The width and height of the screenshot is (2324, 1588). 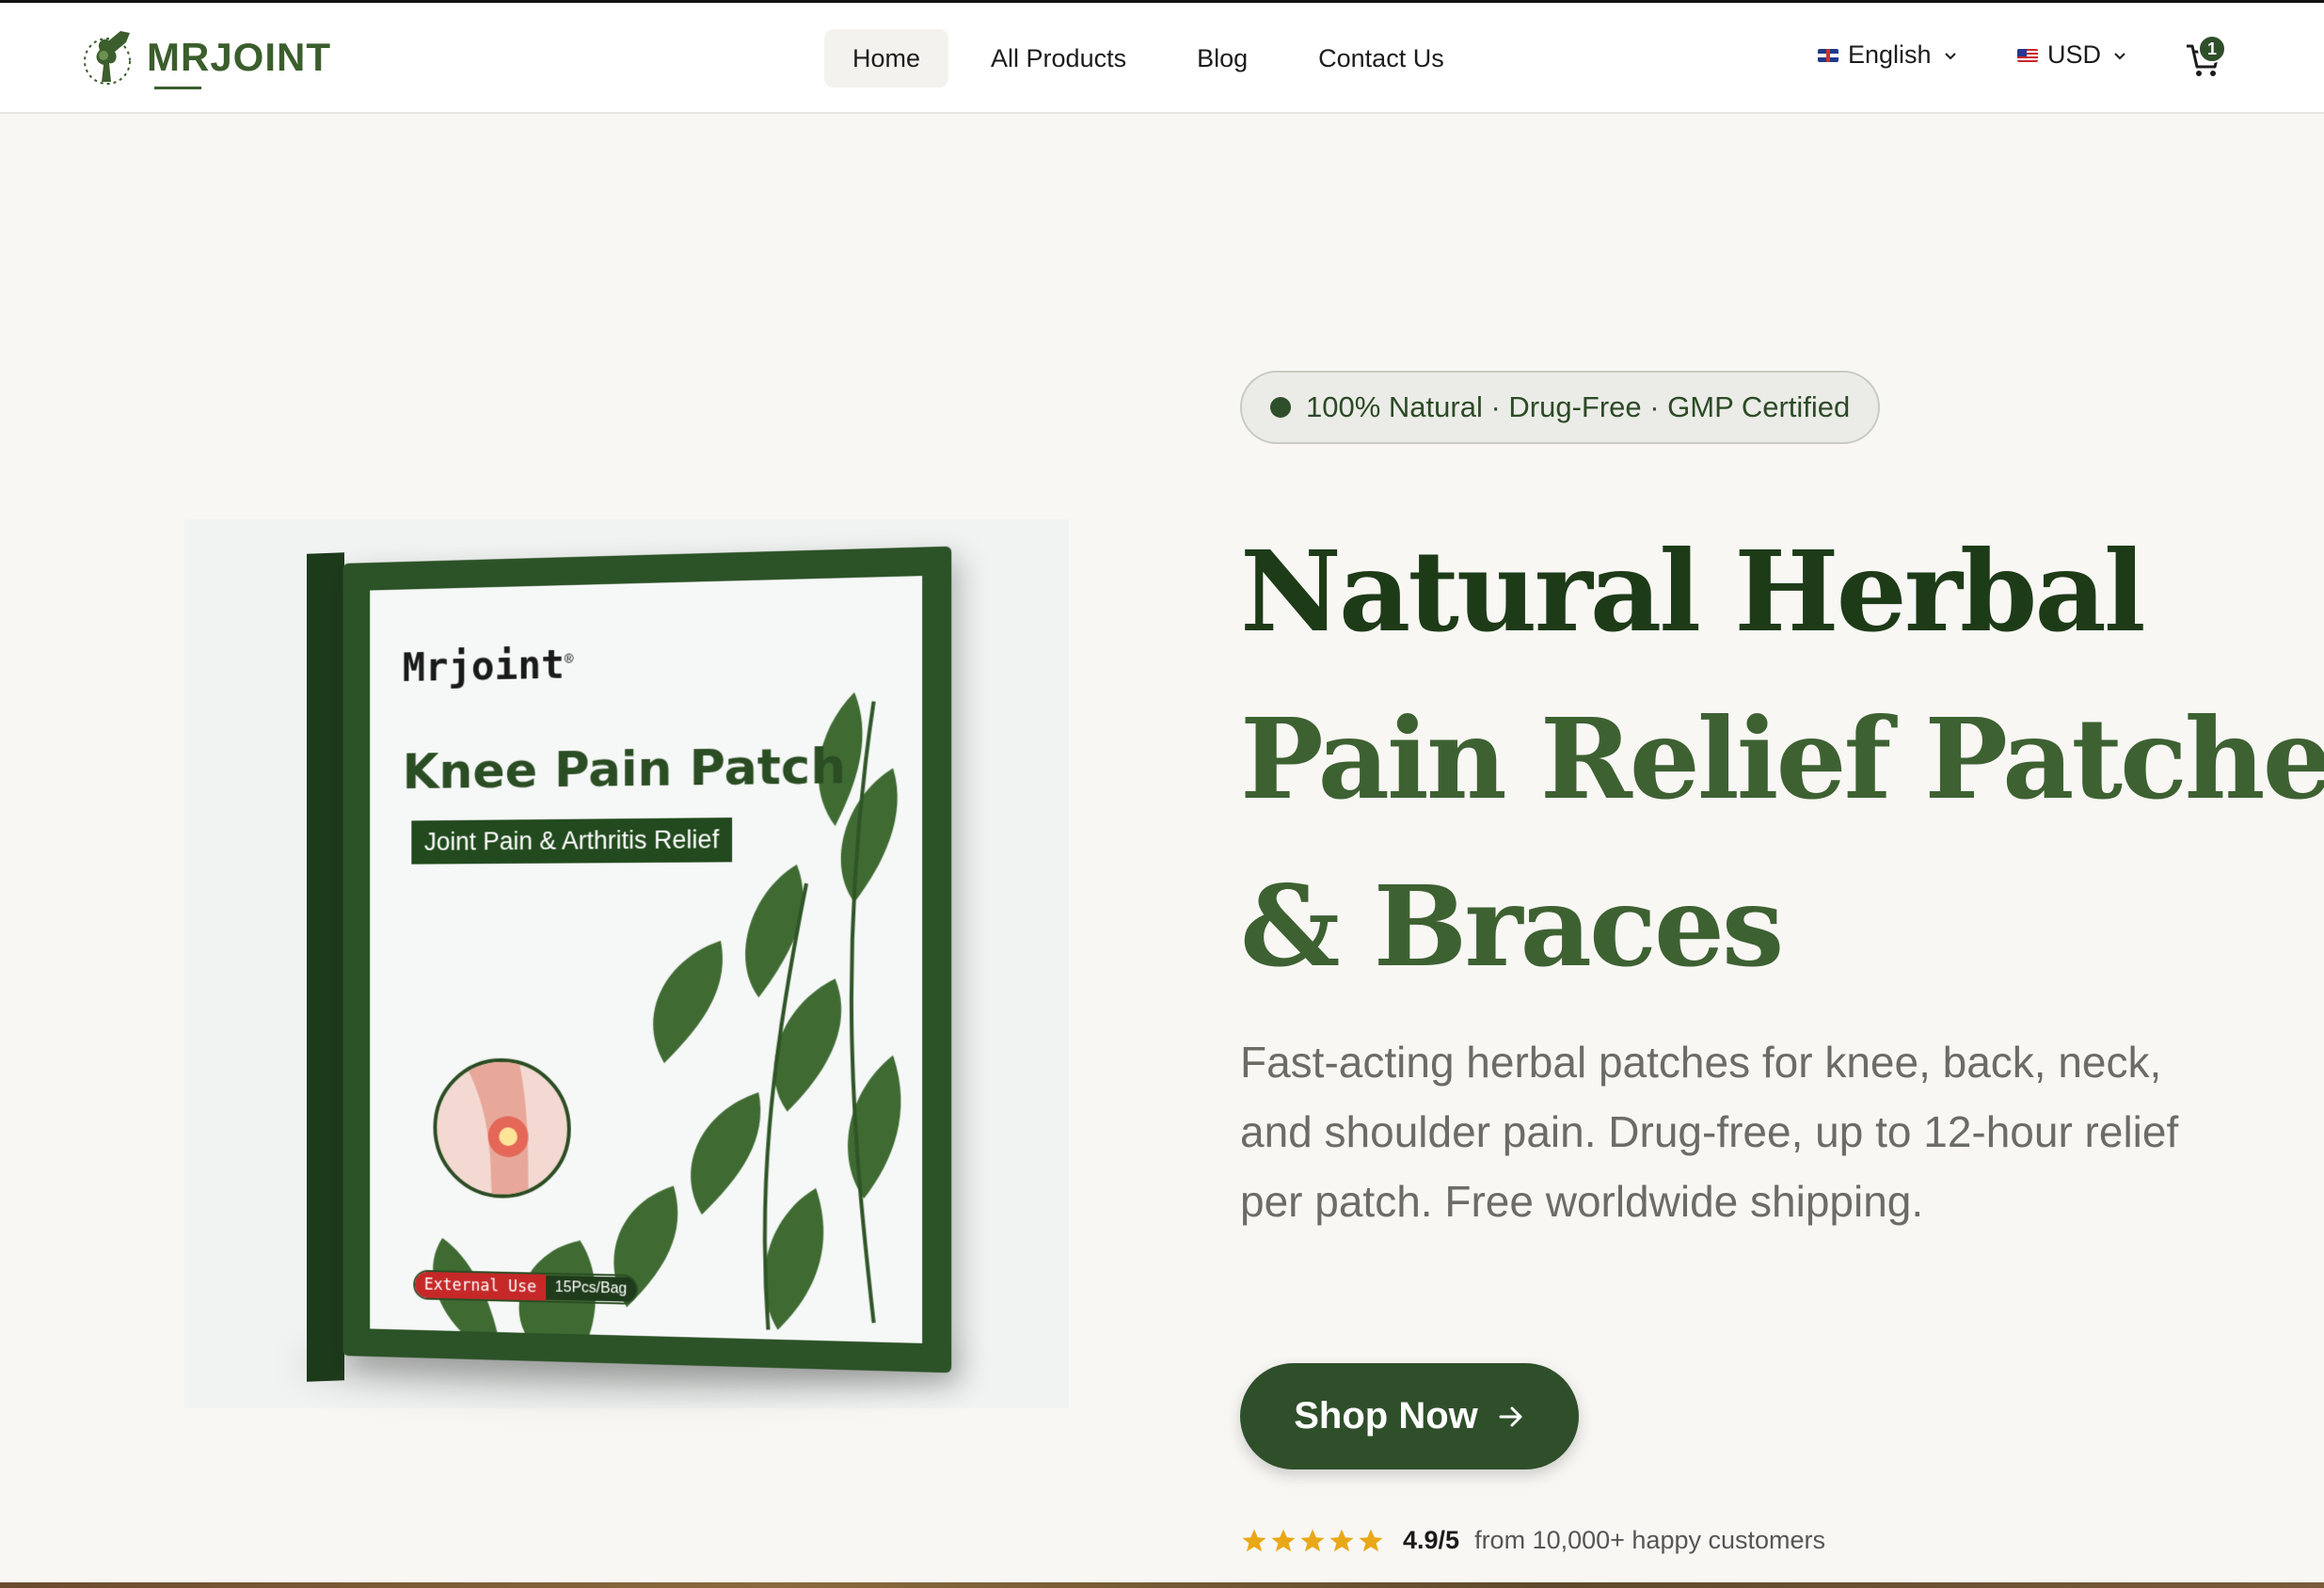 I want to click on customer-rating: 4.9/5 from 10,000+ happy customers, so click(x=1532, y=1540).